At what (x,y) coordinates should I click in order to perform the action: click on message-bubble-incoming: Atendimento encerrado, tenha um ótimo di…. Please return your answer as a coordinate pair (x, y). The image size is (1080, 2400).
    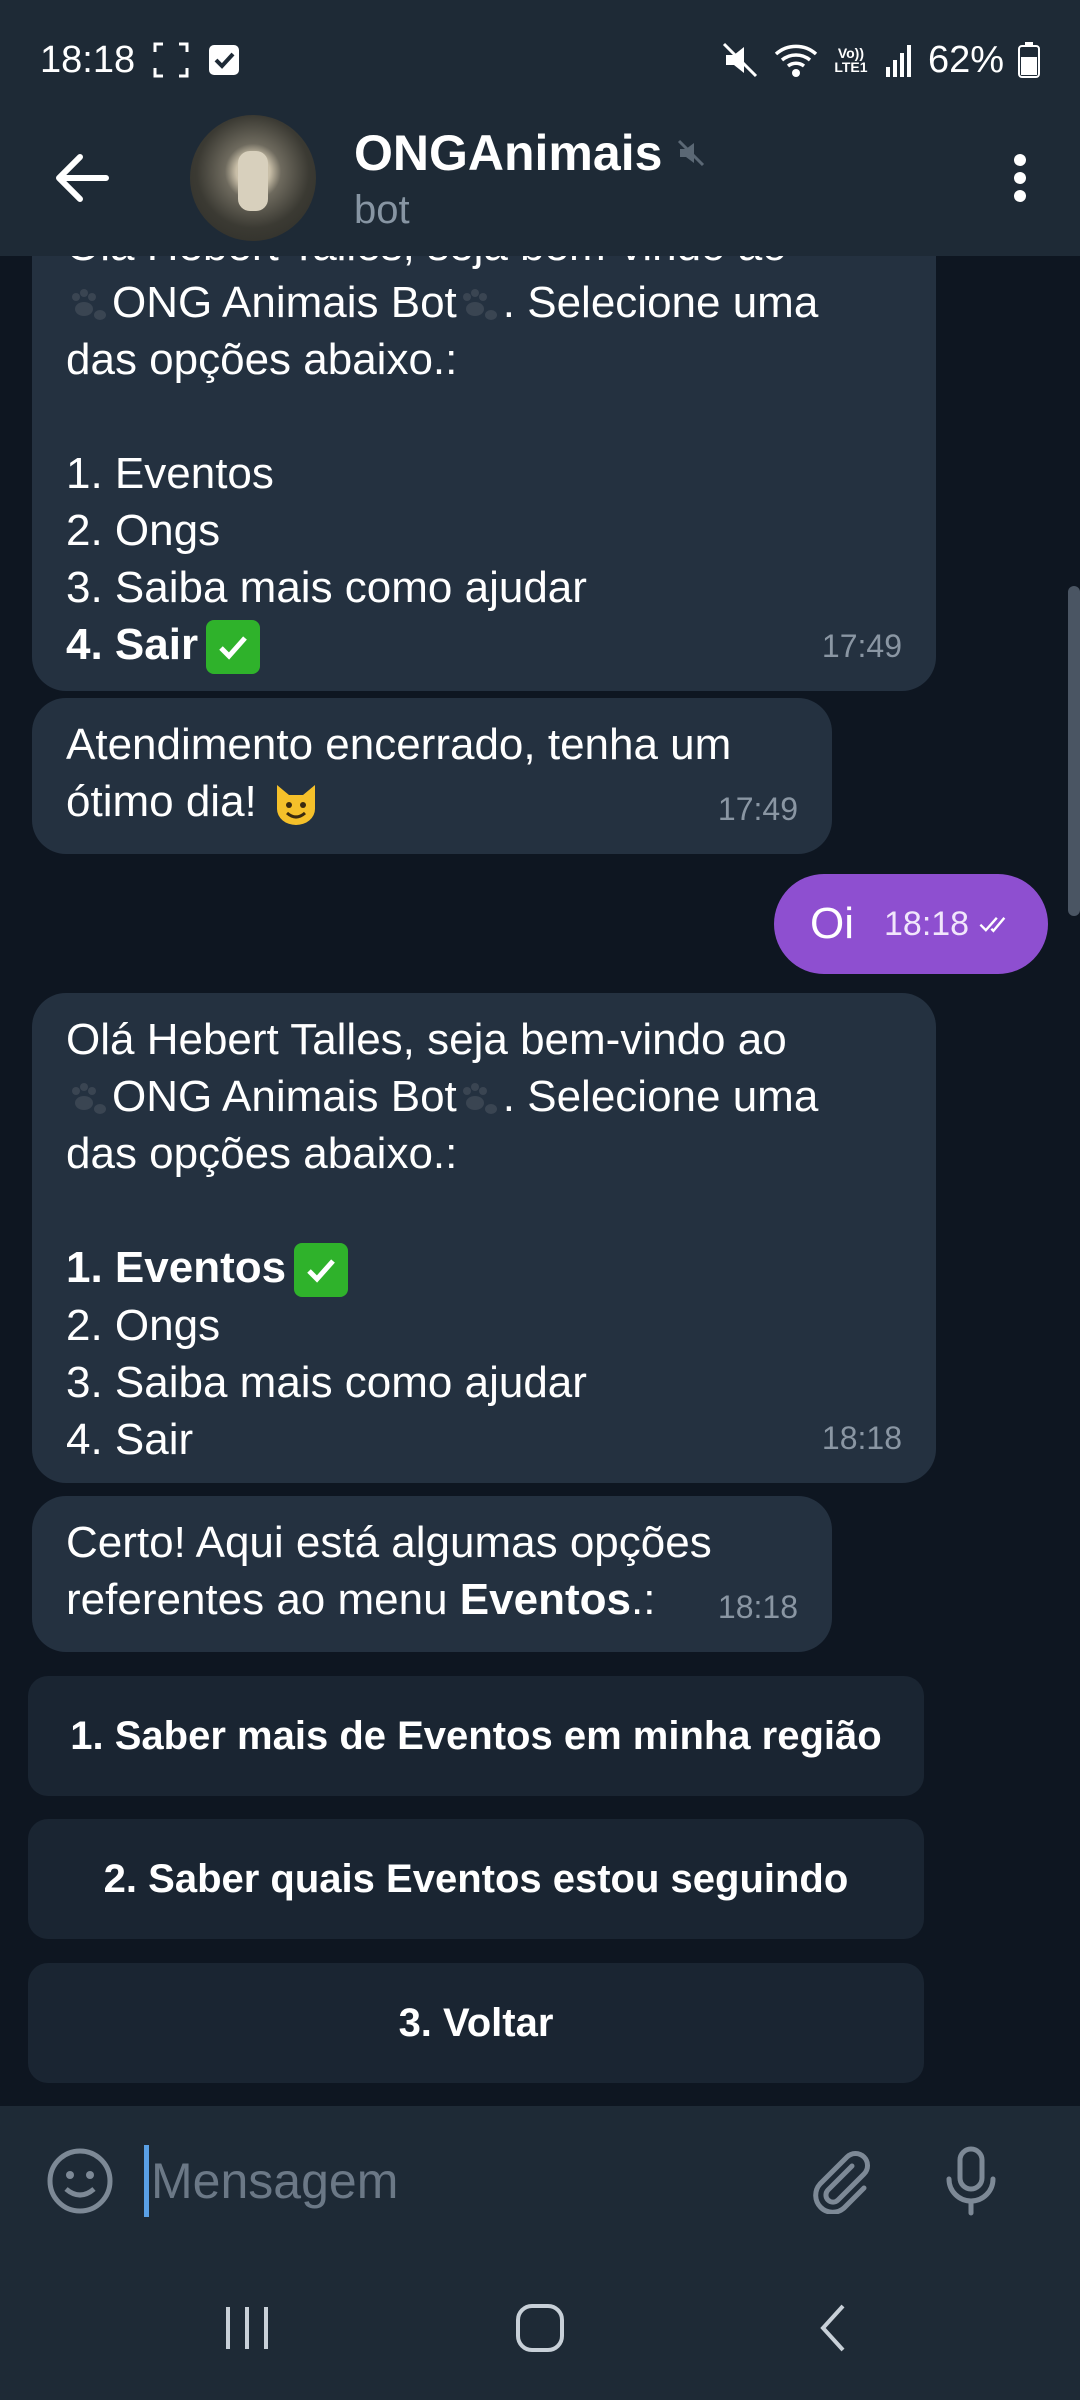
    Looking at the image, I should click on (432, 776).